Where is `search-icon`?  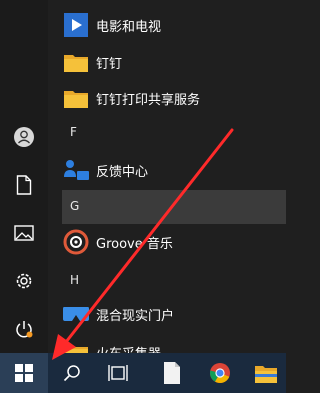
search-icon is located at coordinates (71, 373).